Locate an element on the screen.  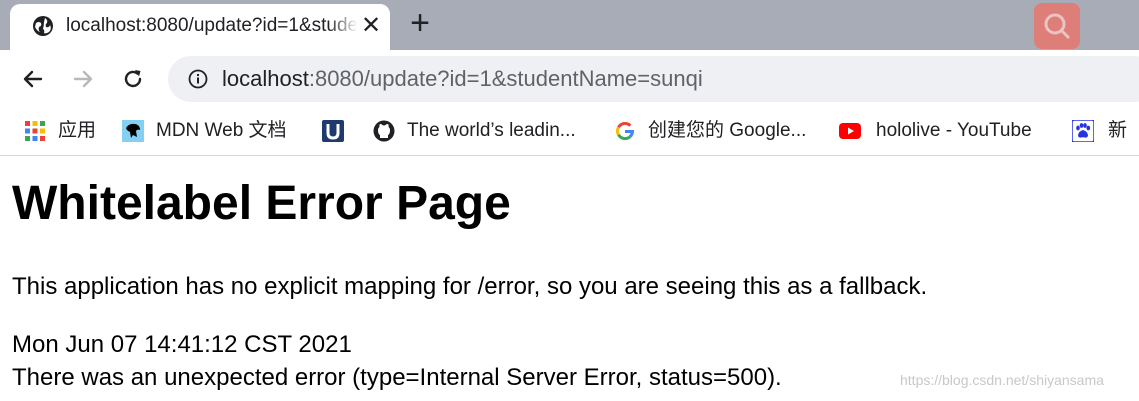
extension-search-icon is located at coordinates (1057, 26).